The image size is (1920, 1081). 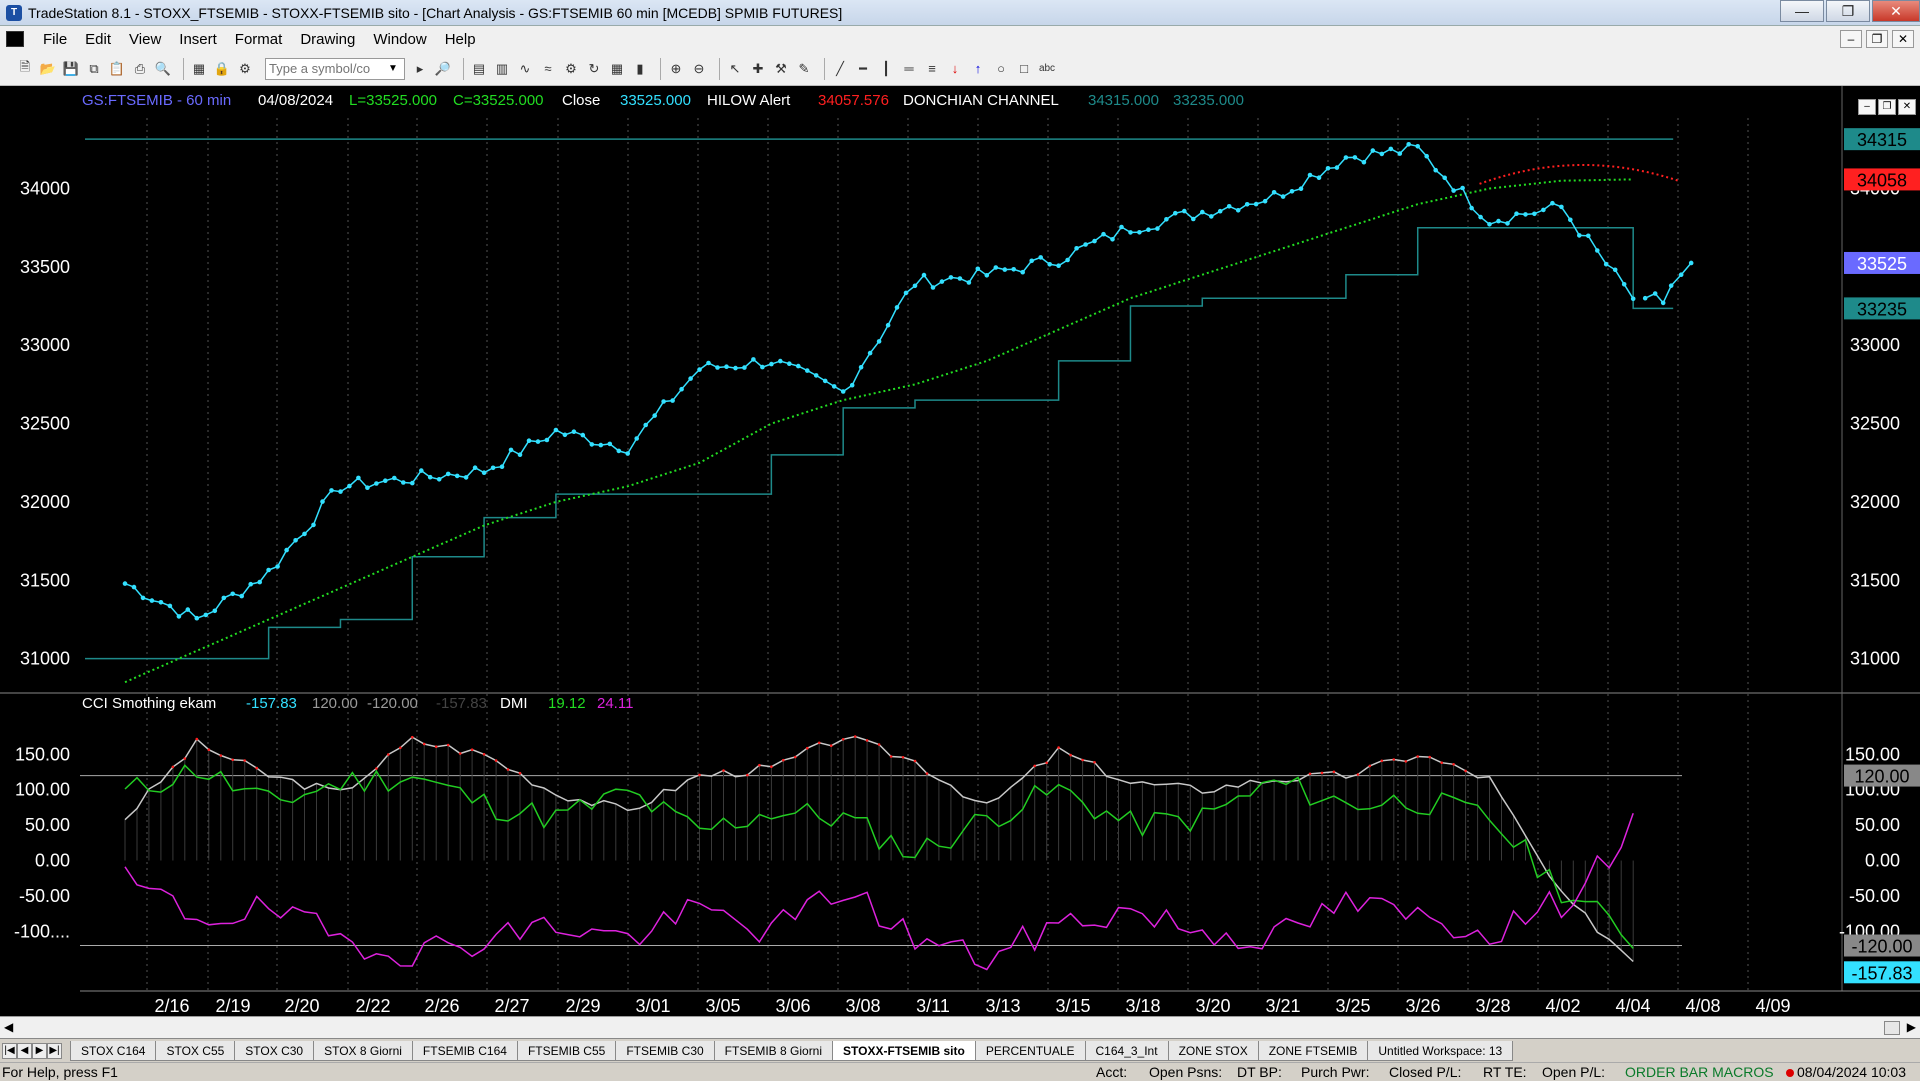 What do you see at coordinates (735, 69) in the screenshot?
I see `pointer-icon: ↖` at bounding box center [735, 69].